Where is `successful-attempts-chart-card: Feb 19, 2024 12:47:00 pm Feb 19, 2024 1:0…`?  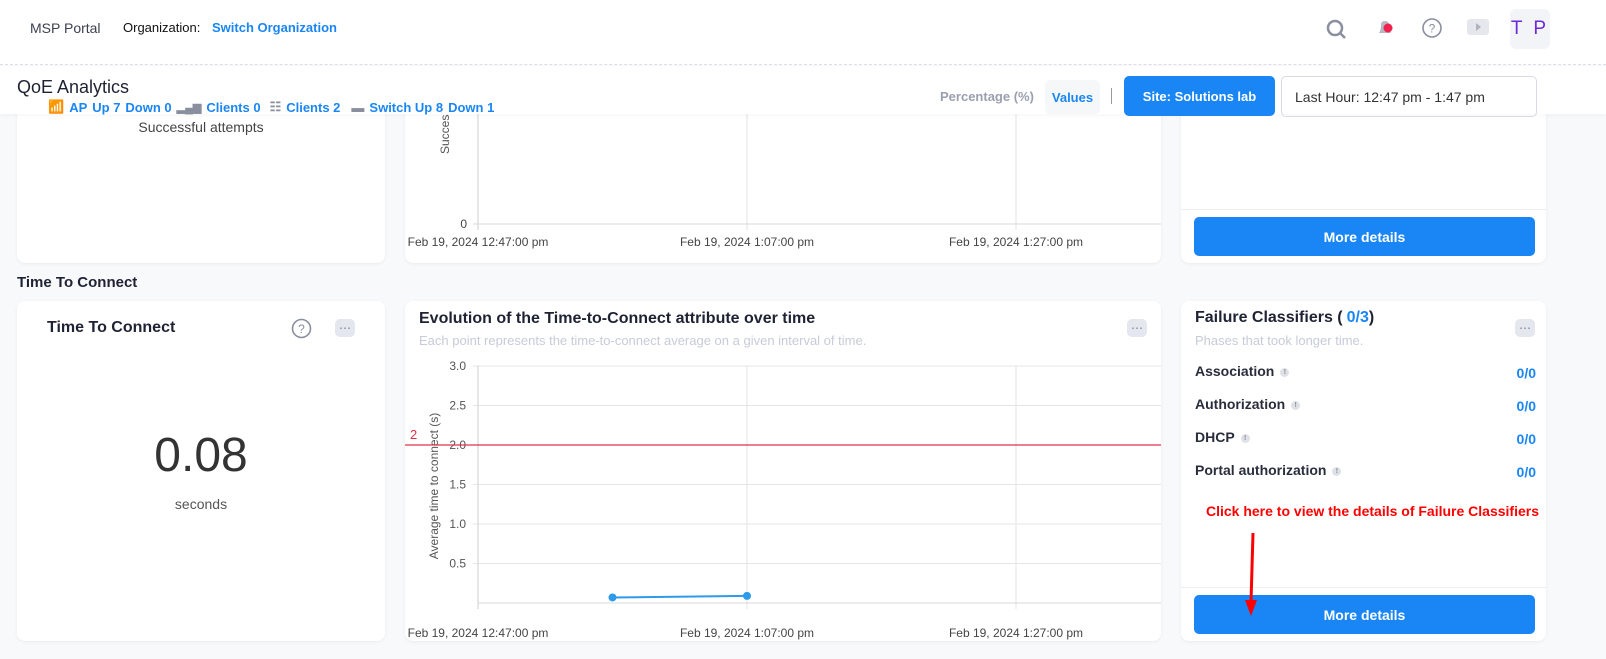
successful-attempts-chart-card: Feb 19, 2024 12:47:00 pm Feb 19, 2024 1:0… is located at coordinates (783, 176).